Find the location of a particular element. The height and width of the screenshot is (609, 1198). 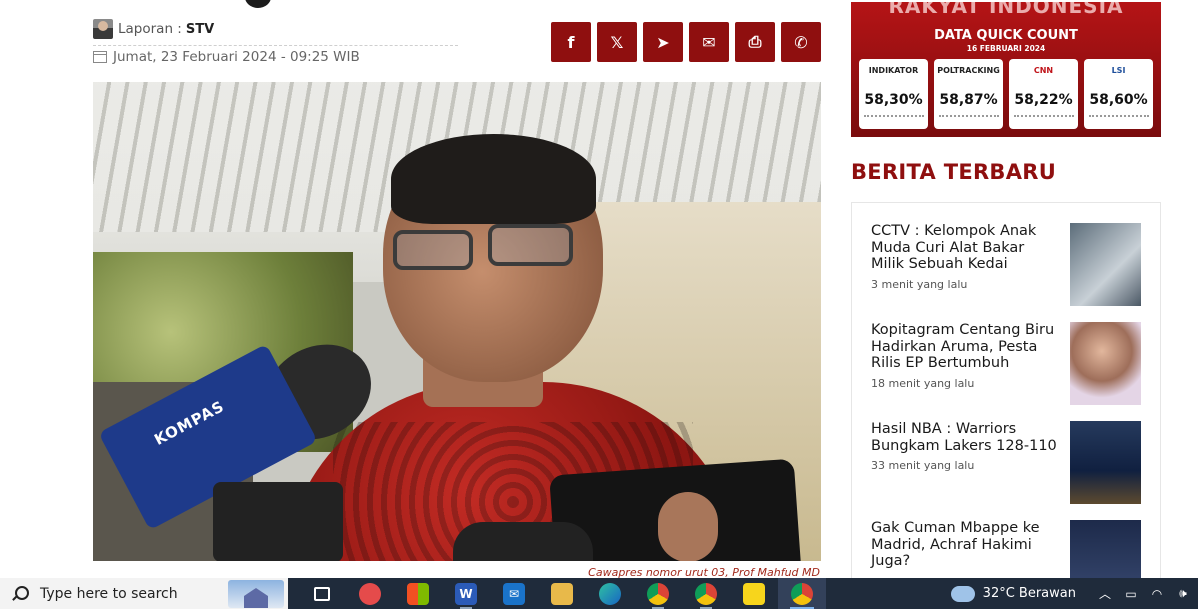

search-highlight-image is located at coordinates (256, 594).